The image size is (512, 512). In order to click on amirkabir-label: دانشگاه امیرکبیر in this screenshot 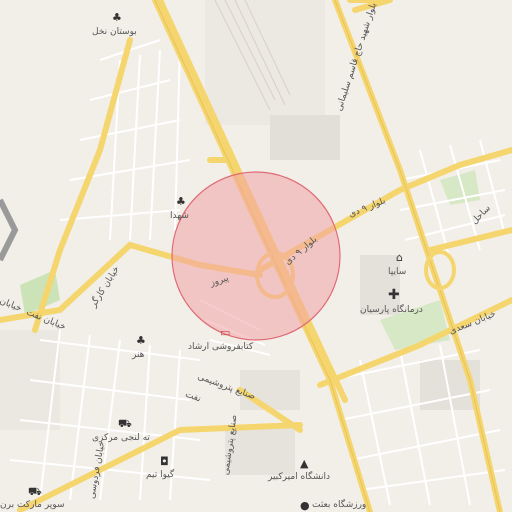, I will do `click(299, 477)`.